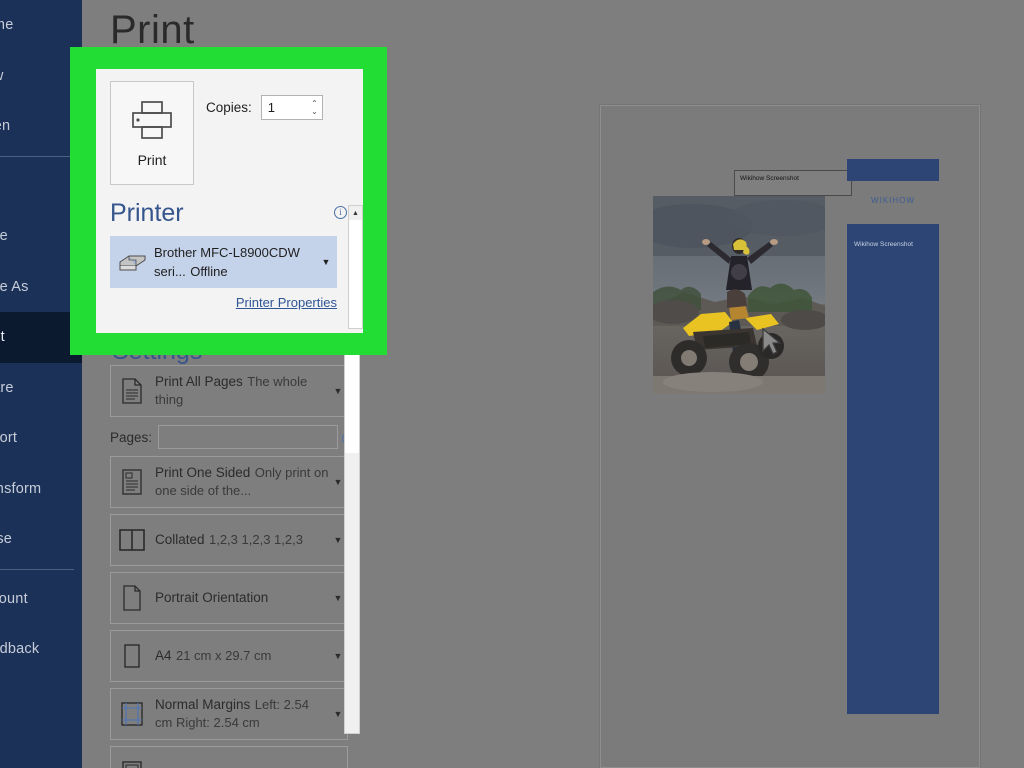 This screenshot has height=768, width=1024. I want to click on sidebar-item-label: Share, so click(7, 387).